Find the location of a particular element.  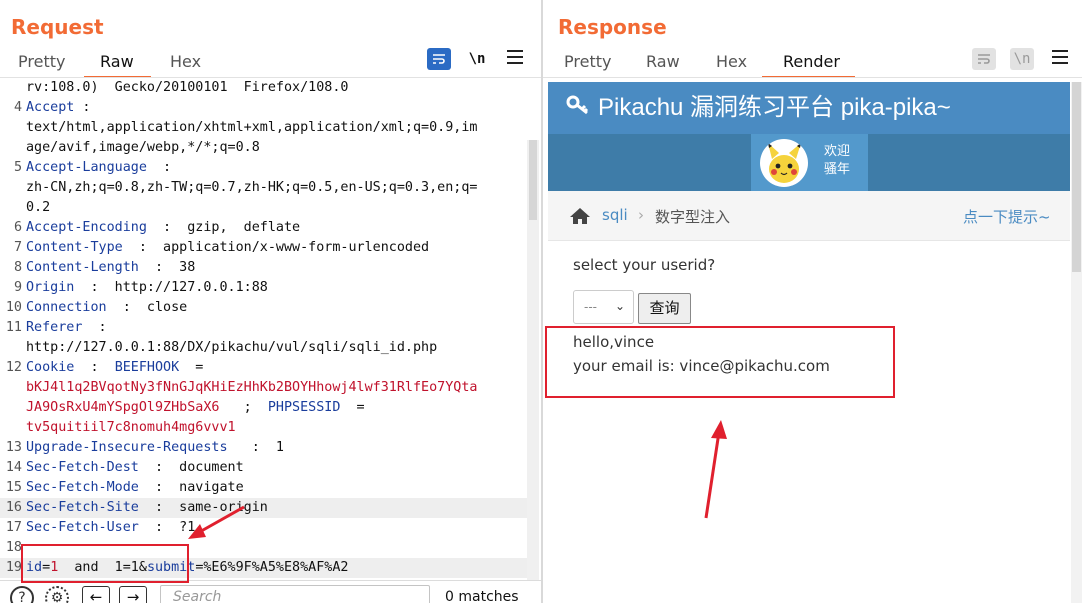

editor-line: 15 Sec-Fetch-Mode : navigate is located at coordinates (263, 488).